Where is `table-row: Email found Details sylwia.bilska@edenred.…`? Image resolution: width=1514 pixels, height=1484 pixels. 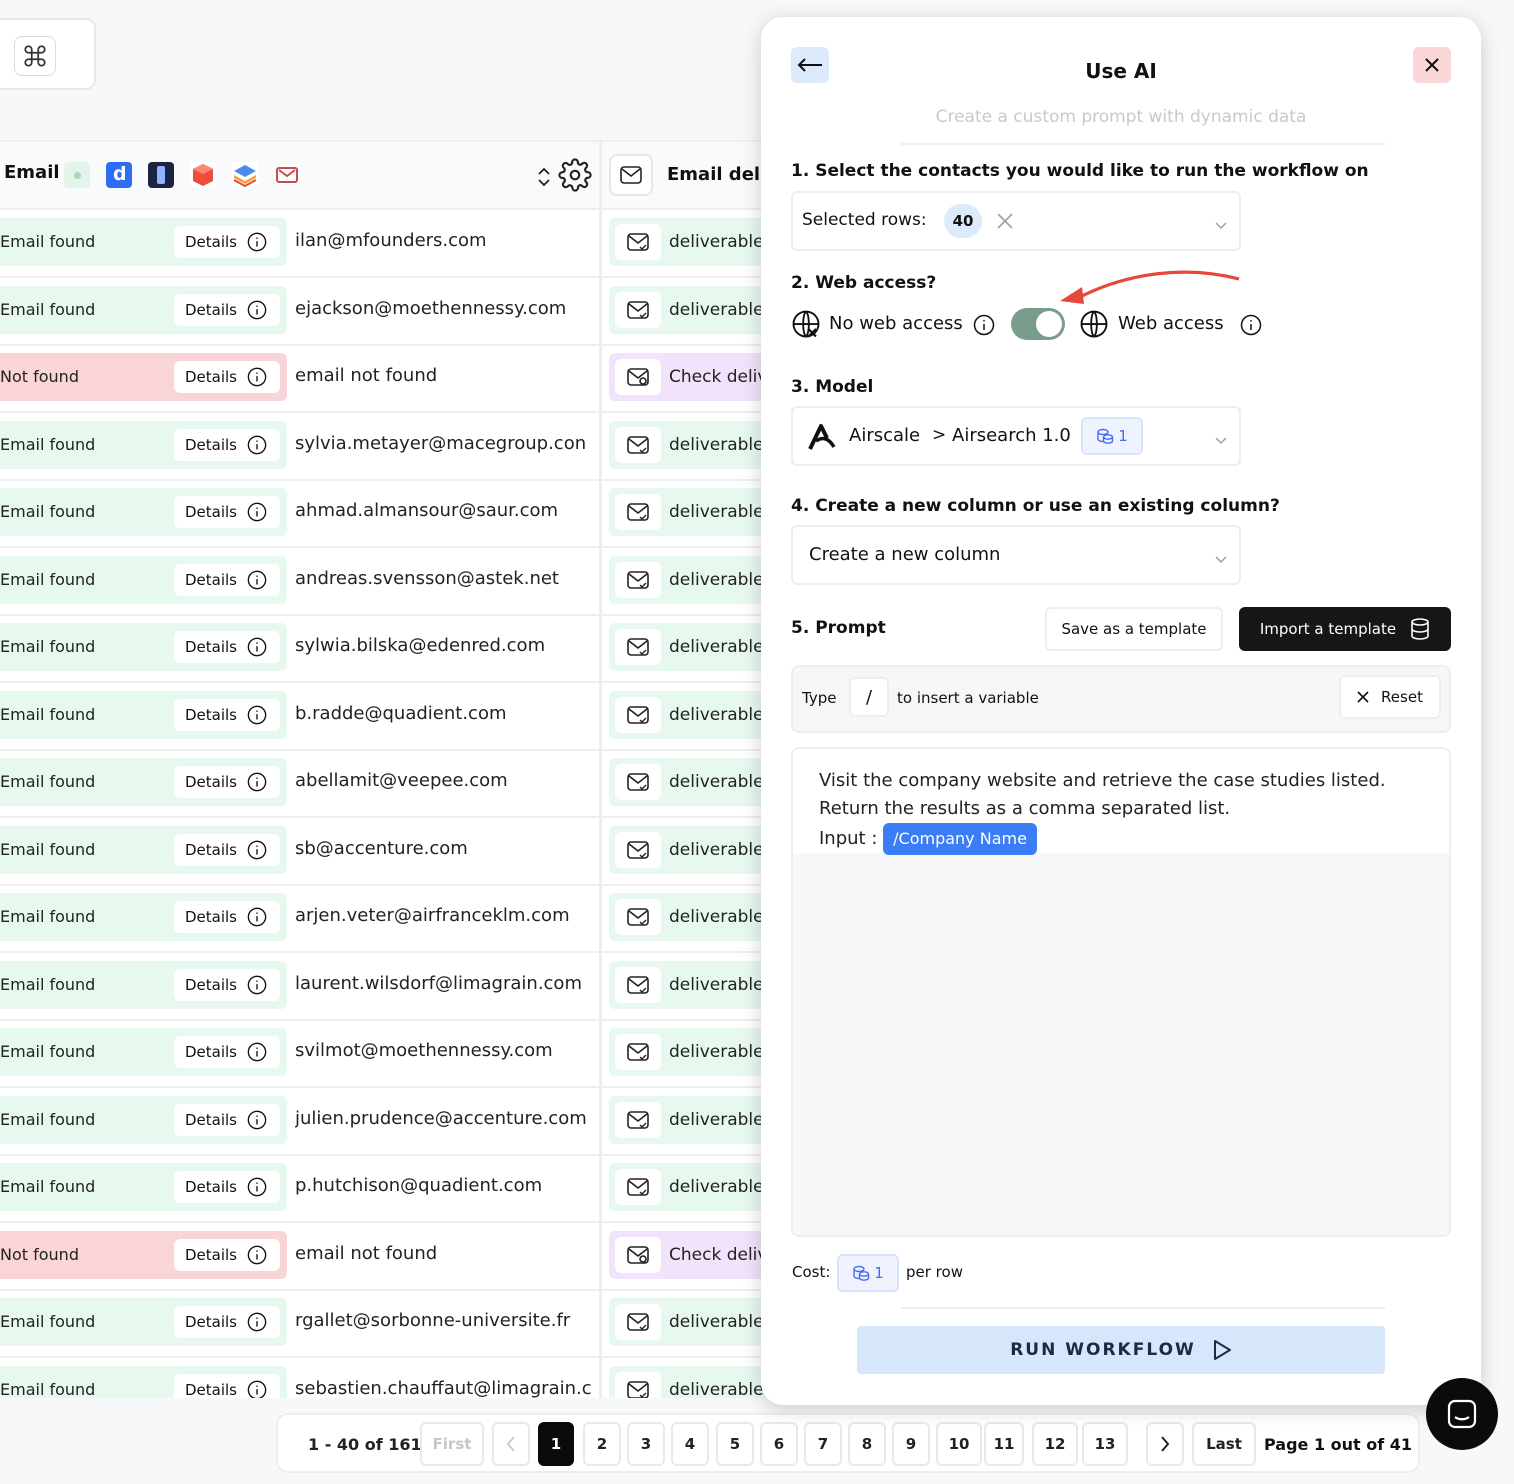 table-row: Email found Details sylwia.bilska@edenred.… is located at coordinates (390, 649).